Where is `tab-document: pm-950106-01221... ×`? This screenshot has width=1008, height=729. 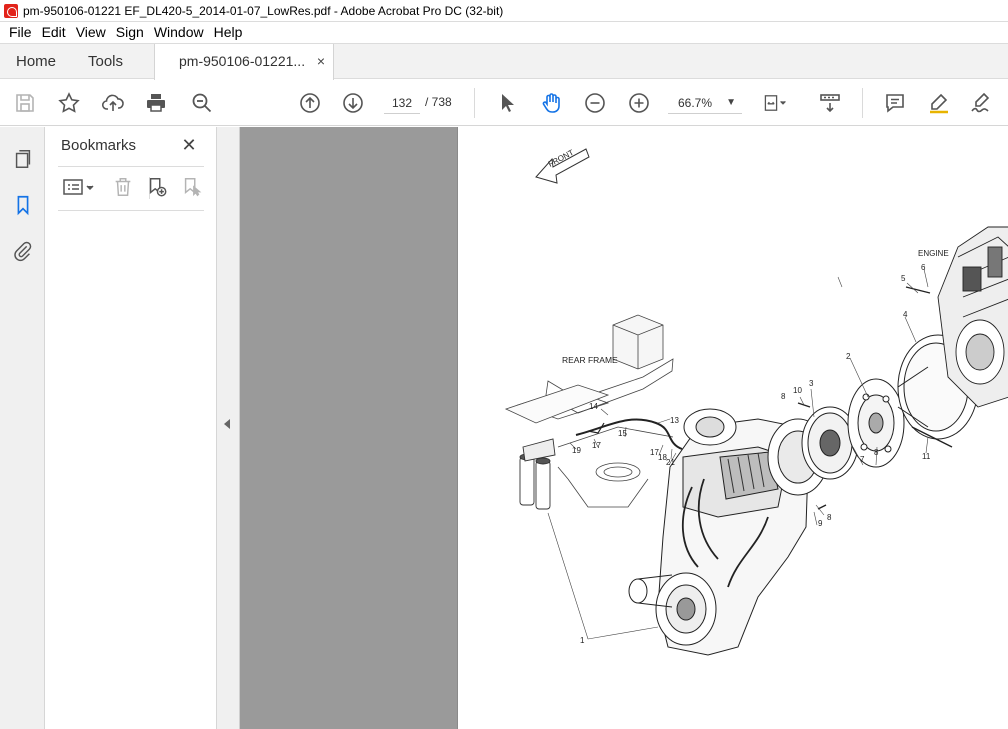 tab-document: pm-950106-01221... × is located at coordinates (244, 62).